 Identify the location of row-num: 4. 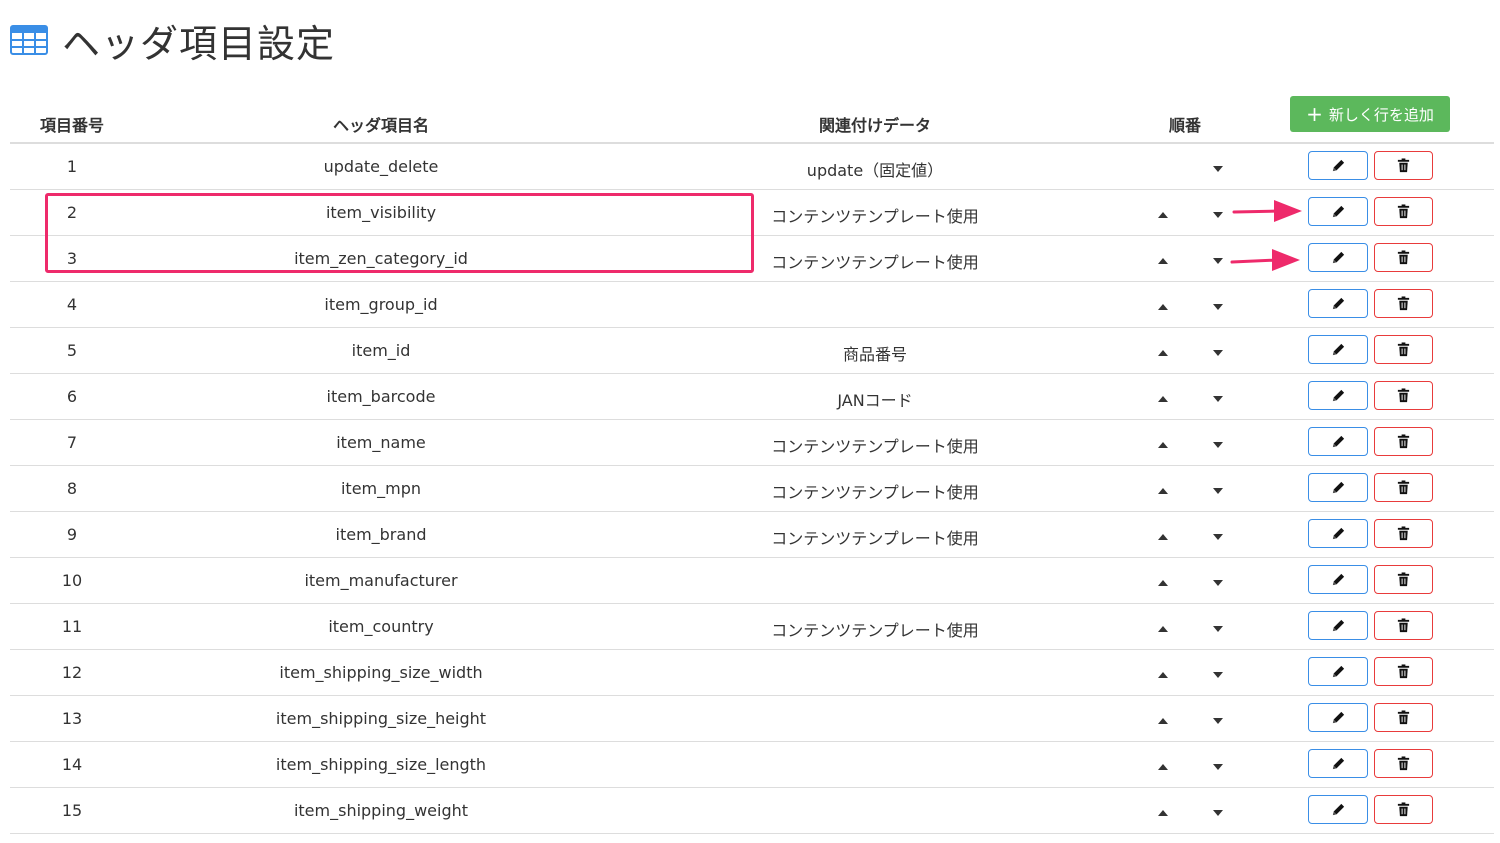
(72, 304).